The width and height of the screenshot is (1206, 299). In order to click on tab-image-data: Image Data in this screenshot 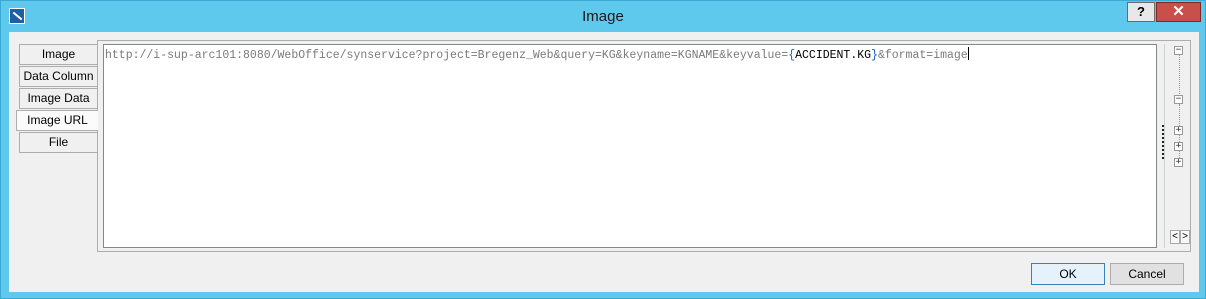, I will do `click(58, 98)`.